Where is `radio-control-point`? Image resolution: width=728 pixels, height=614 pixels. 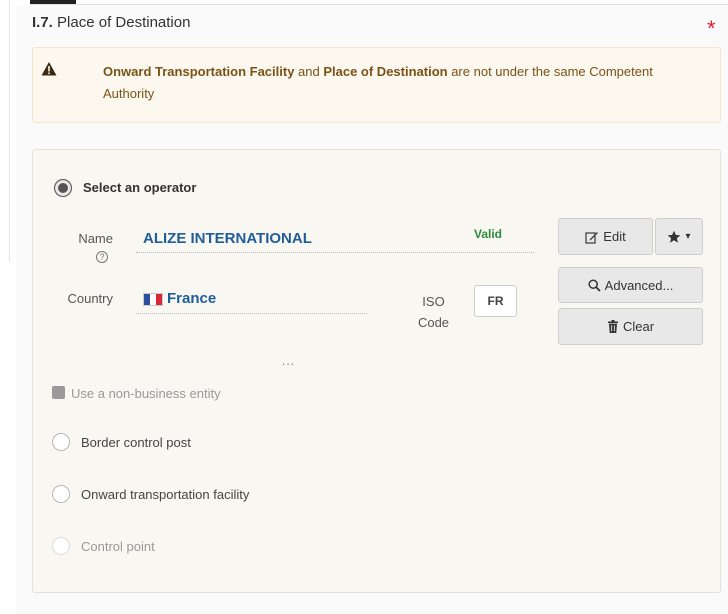 radio-control-point is located at coordinates (61, 546).